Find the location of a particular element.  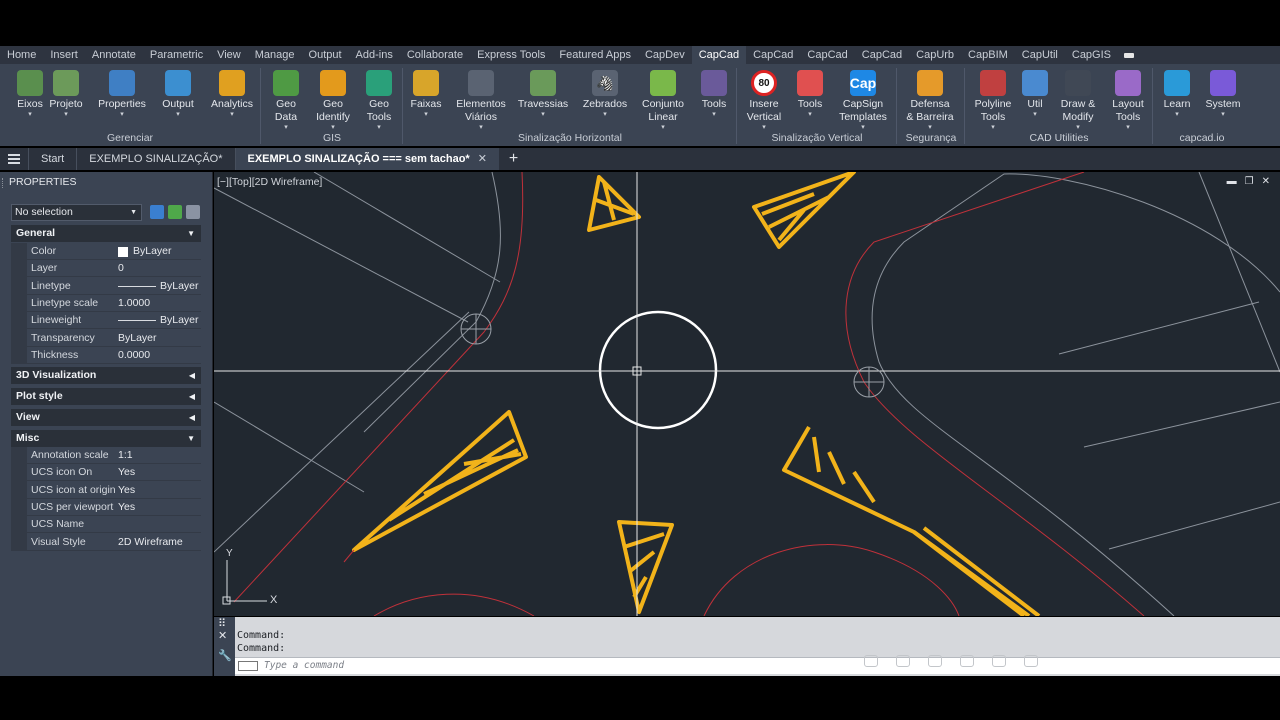

ribbon-button: Cap CapSign Templates ▾ is located at coordinates (863, 99).